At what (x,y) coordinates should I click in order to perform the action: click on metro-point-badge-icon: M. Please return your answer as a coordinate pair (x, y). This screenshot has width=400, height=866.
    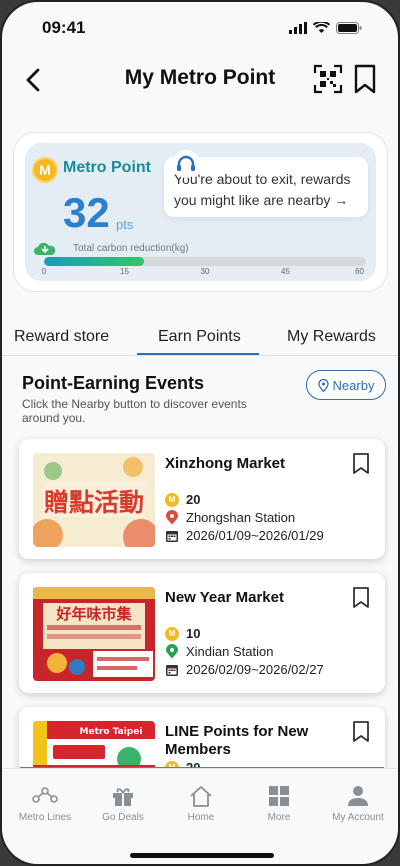
    Looking at the image, I should click on (45, 170).